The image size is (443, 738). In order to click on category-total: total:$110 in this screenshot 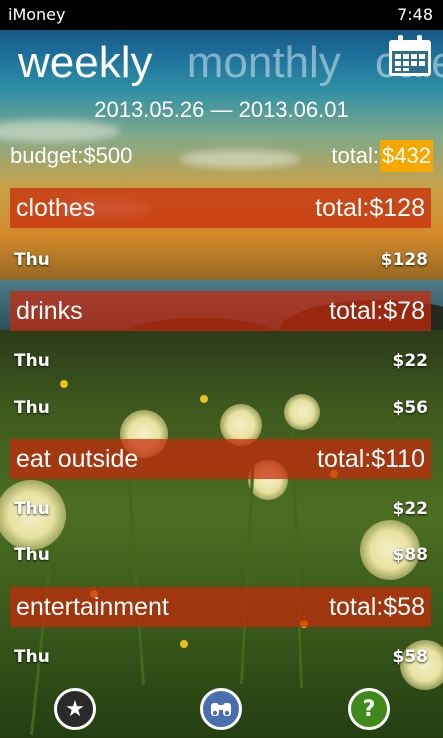, I will do `click(371, 458)`.